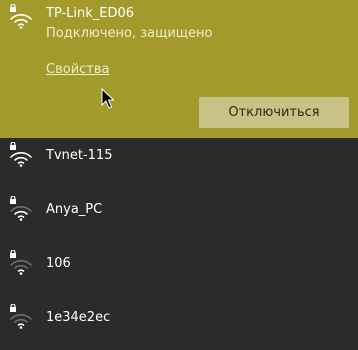 The height and width of the screenshot is (350, 358). What do you see at coordinates (78, 317) in the screenshot?
I see `network-ssid: 1e34e2ec` at bounding box center [78, 317].